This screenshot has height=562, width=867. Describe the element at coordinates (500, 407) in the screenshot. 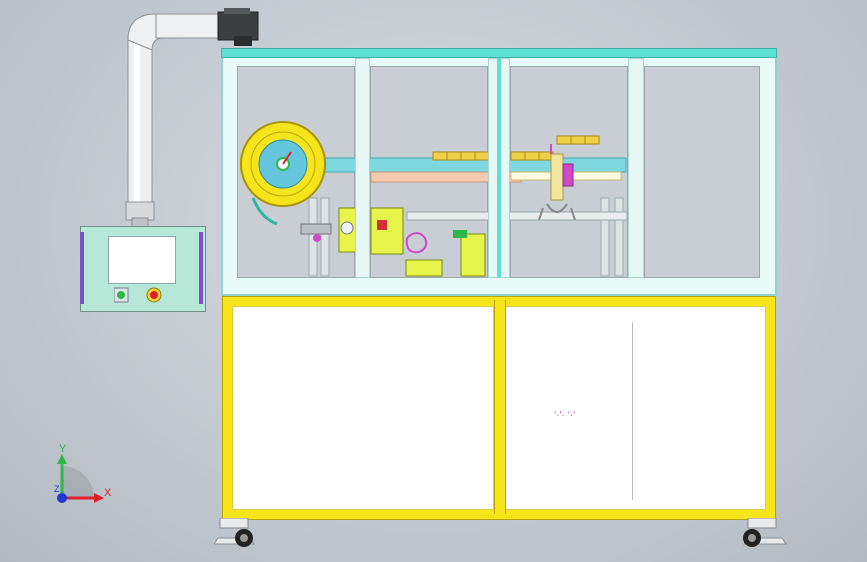

I see `lower-center-post` at that location.